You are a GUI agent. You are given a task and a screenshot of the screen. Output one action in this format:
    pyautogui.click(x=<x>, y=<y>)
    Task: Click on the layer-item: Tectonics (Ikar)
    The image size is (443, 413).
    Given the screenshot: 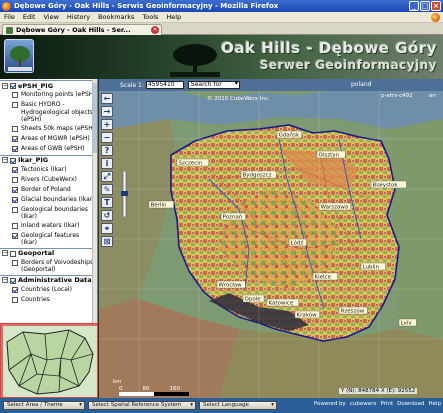 What is the action you would take?
    pyautogui.click(x=48, y=170)
    